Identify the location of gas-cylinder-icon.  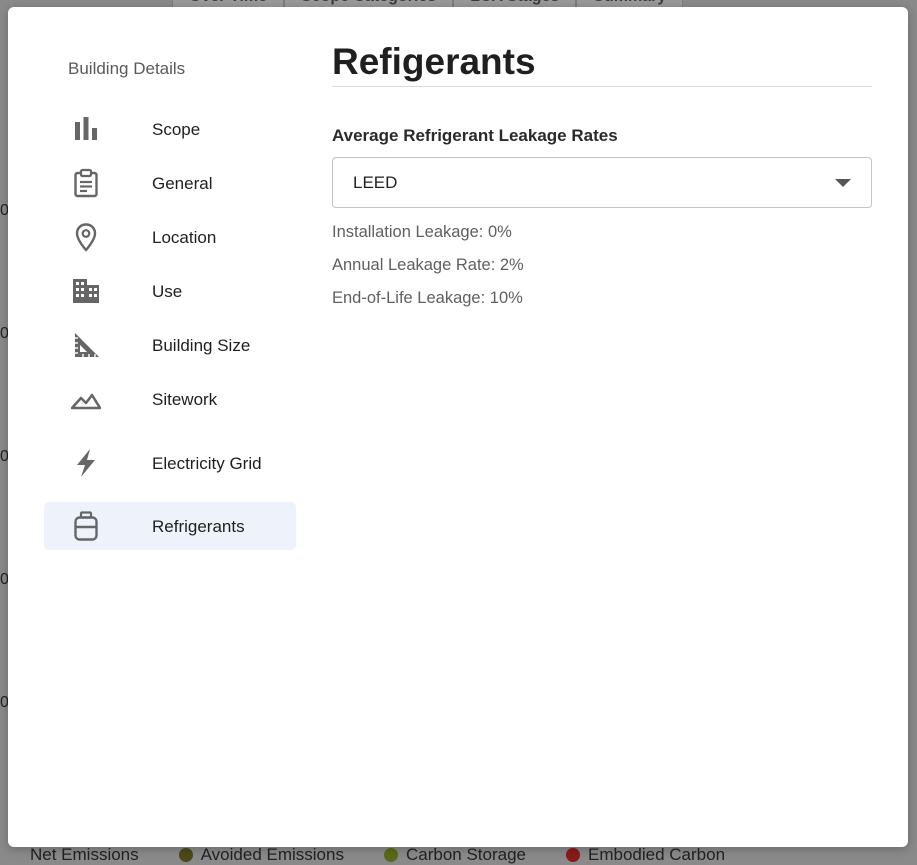
(86, 526).